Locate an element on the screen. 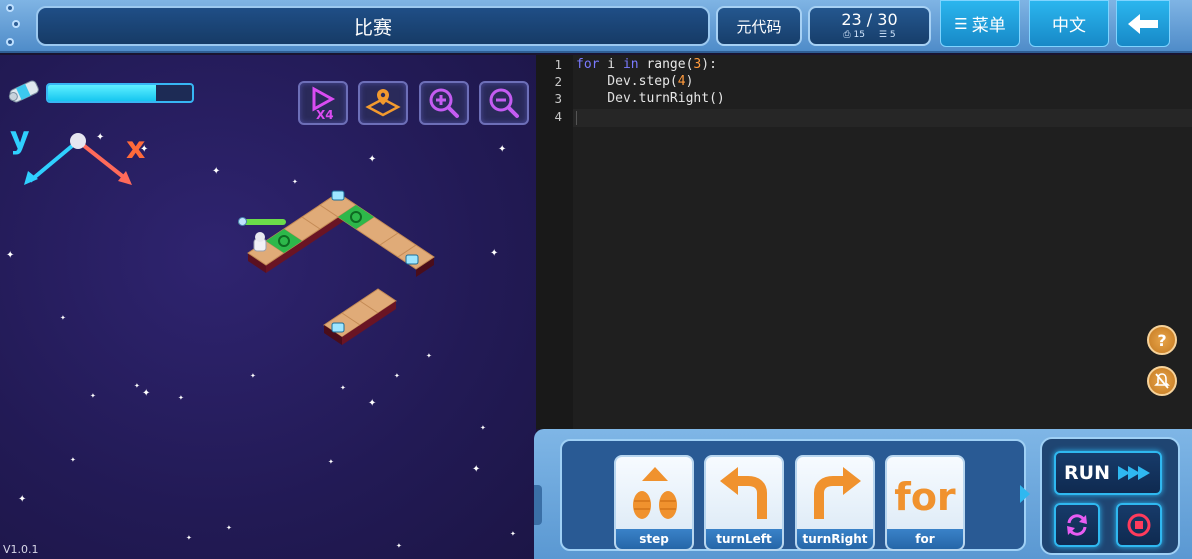 The height and width of the screenshot is (559, 1192). stat-lines-value: 5 is located at coordinates (892, 35).